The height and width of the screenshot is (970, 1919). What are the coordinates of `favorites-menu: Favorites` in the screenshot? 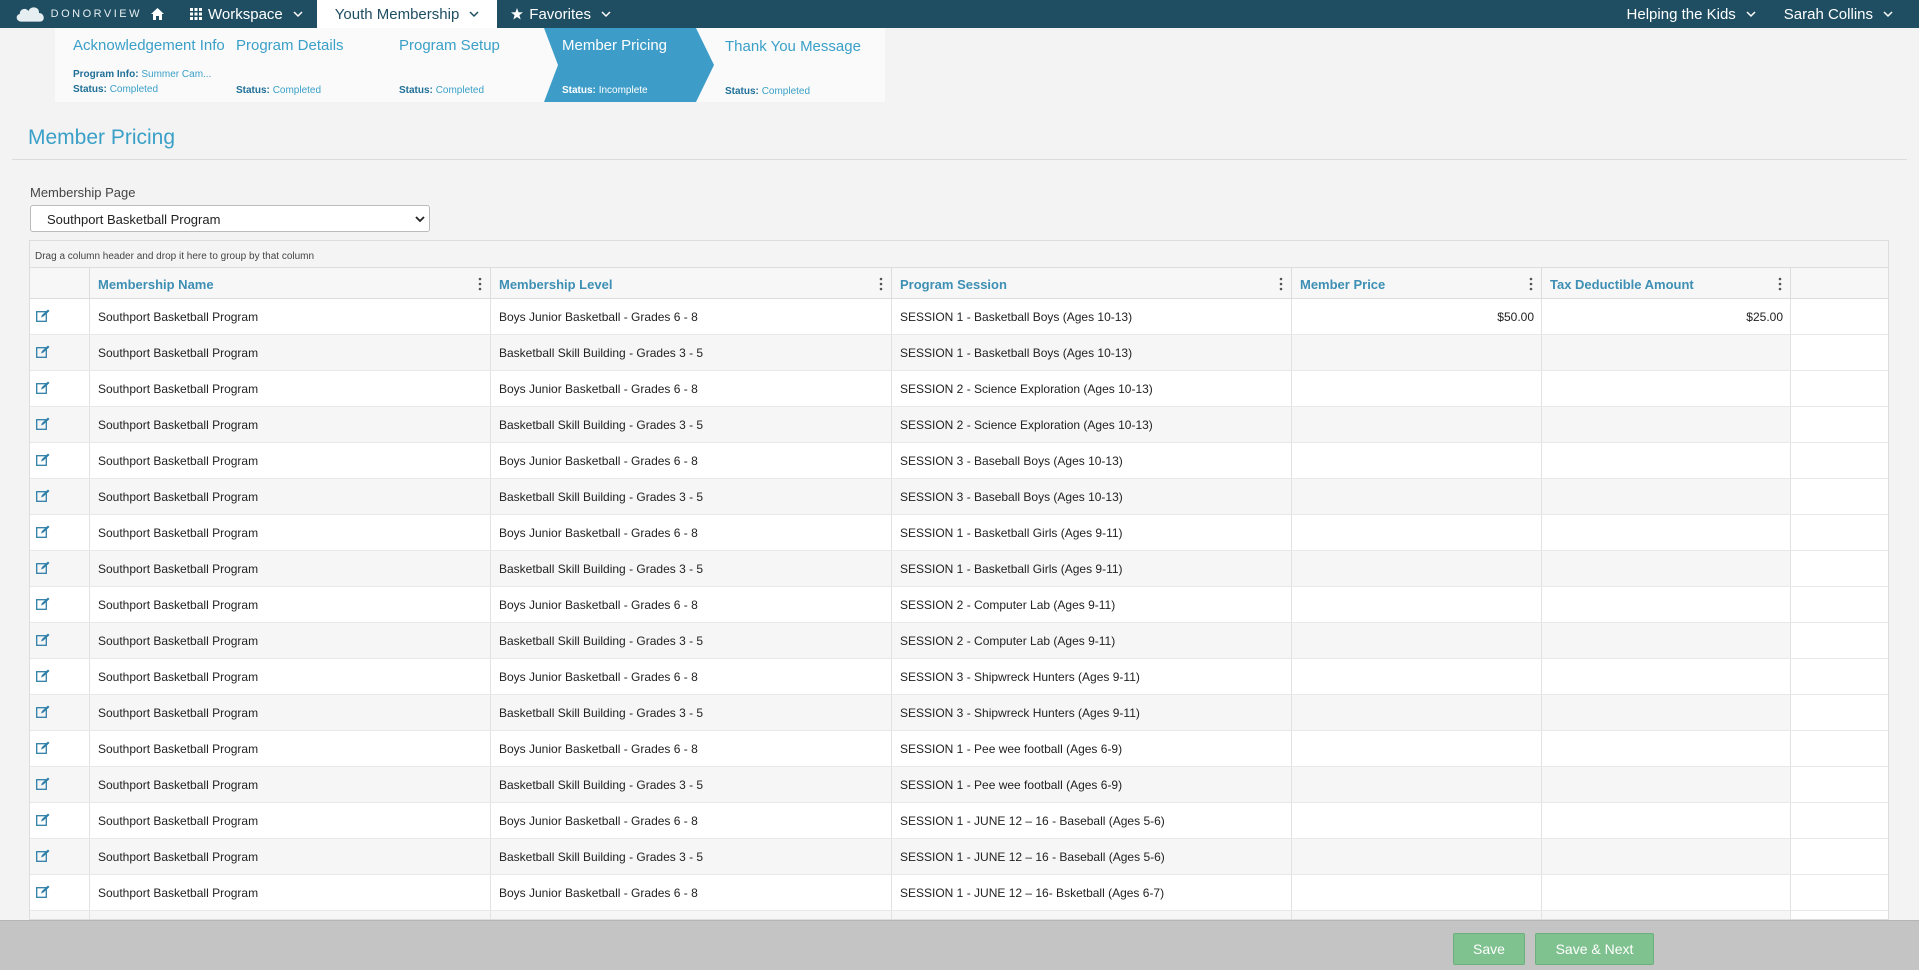 It's located at (561, 14).